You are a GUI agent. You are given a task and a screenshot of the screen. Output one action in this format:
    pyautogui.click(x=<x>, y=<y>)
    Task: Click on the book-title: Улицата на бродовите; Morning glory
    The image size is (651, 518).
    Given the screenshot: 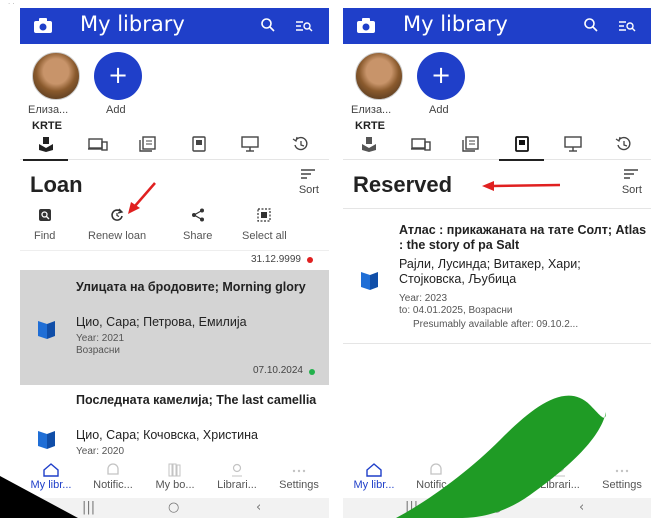 What is the action you would take?
    pyautogui.click(x=191, y=287)
    